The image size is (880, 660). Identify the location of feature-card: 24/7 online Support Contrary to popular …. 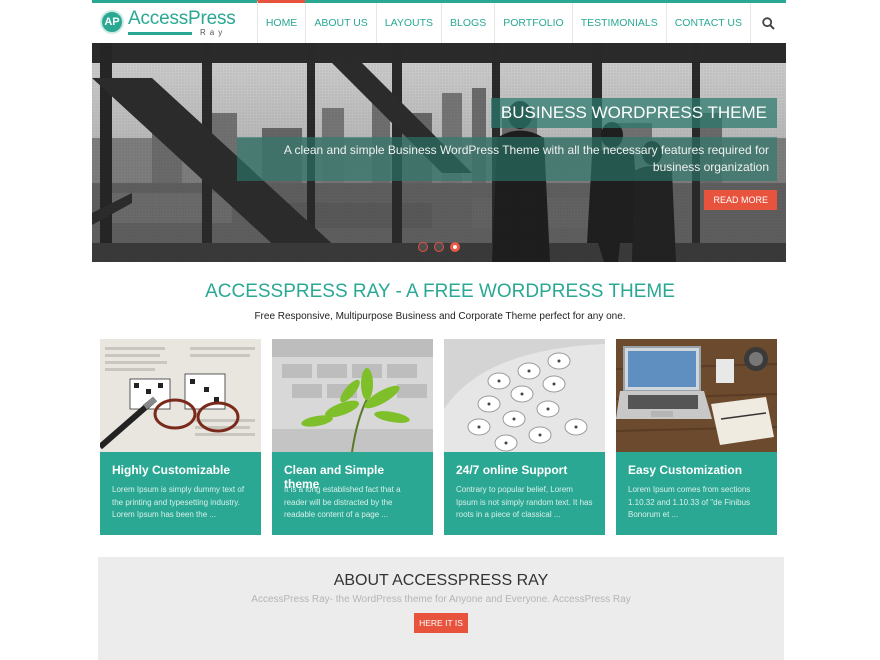
(524, 437).